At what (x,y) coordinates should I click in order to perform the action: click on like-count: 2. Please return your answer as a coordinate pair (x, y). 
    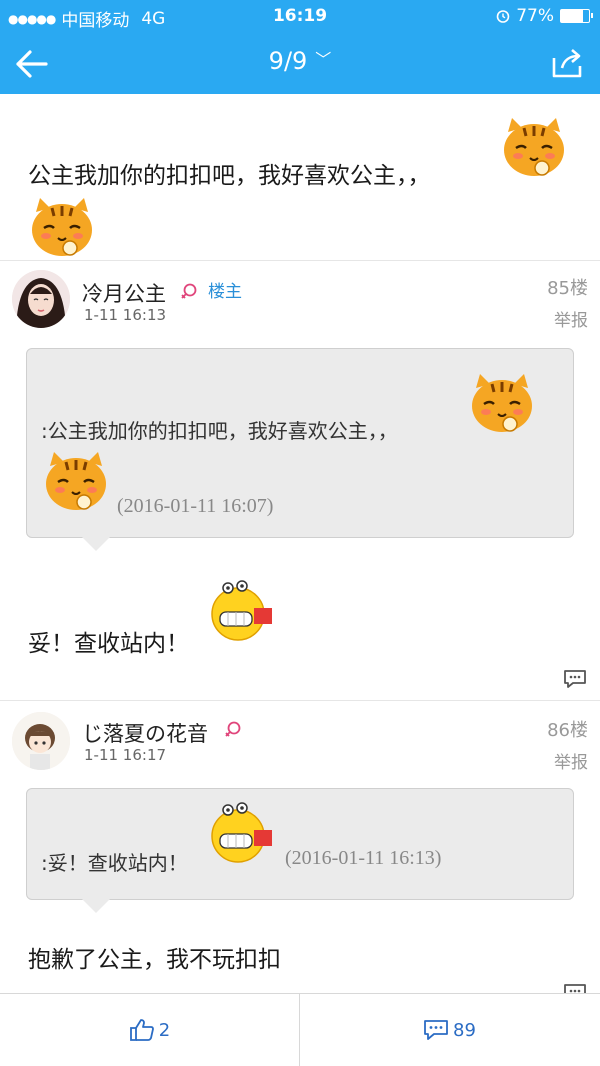
    Looking at the image, I should click on (164, 1030).